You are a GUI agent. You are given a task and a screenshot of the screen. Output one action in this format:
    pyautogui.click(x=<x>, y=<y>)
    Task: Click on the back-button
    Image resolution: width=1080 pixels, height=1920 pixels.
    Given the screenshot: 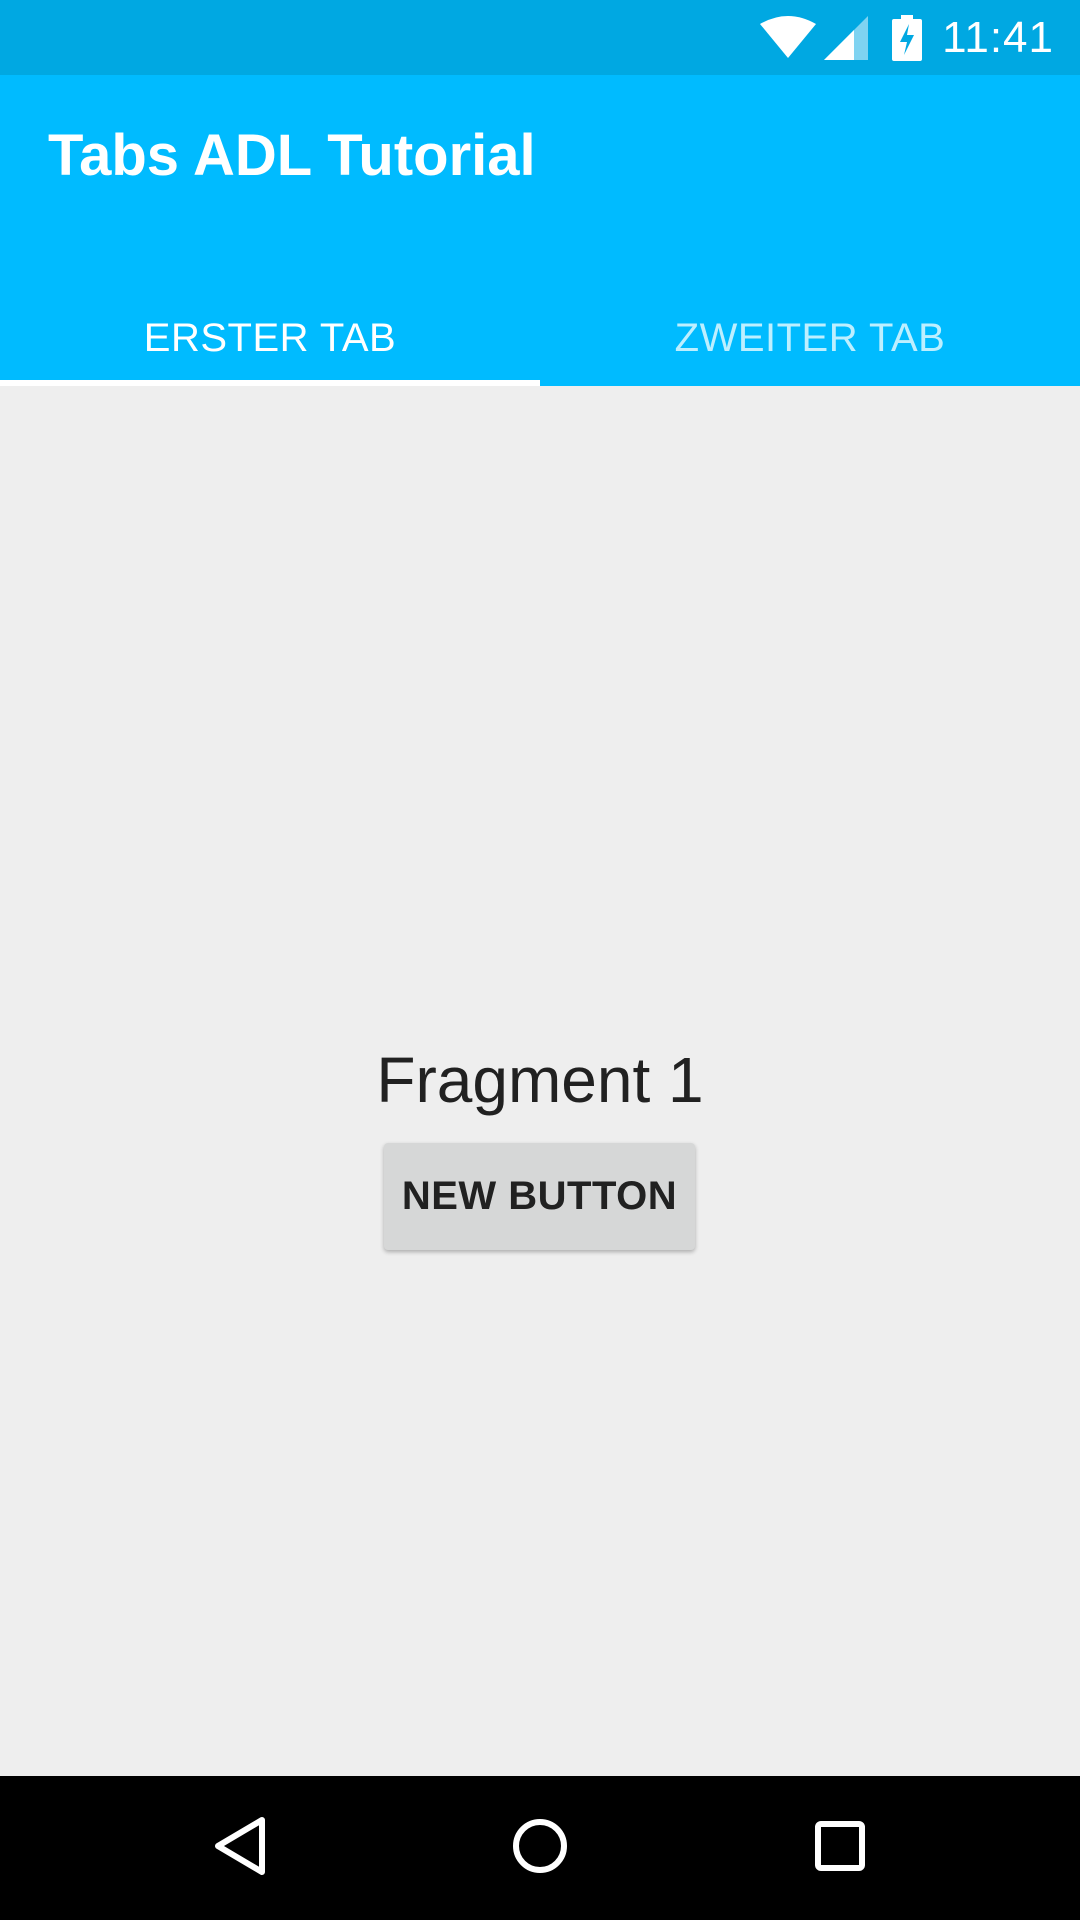 What is the action you would take?
    pyautogui.click(x=240, y=1848)
    